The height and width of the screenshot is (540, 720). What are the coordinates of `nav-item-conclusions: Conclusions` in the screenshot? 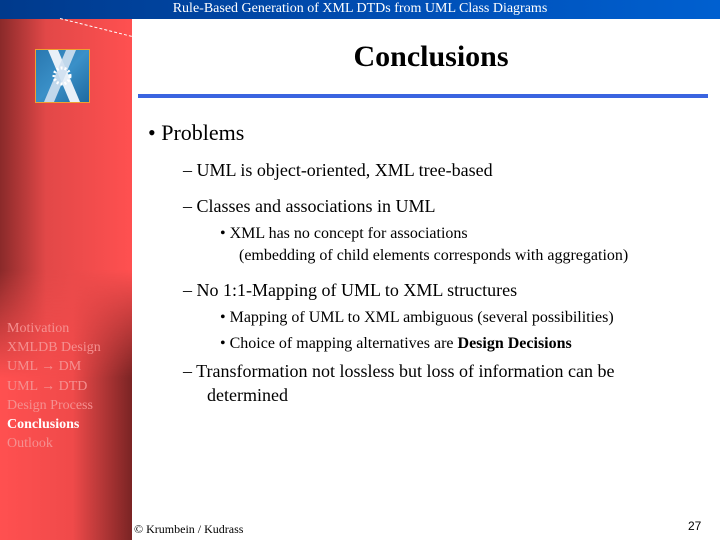 It's located at (54, 424).